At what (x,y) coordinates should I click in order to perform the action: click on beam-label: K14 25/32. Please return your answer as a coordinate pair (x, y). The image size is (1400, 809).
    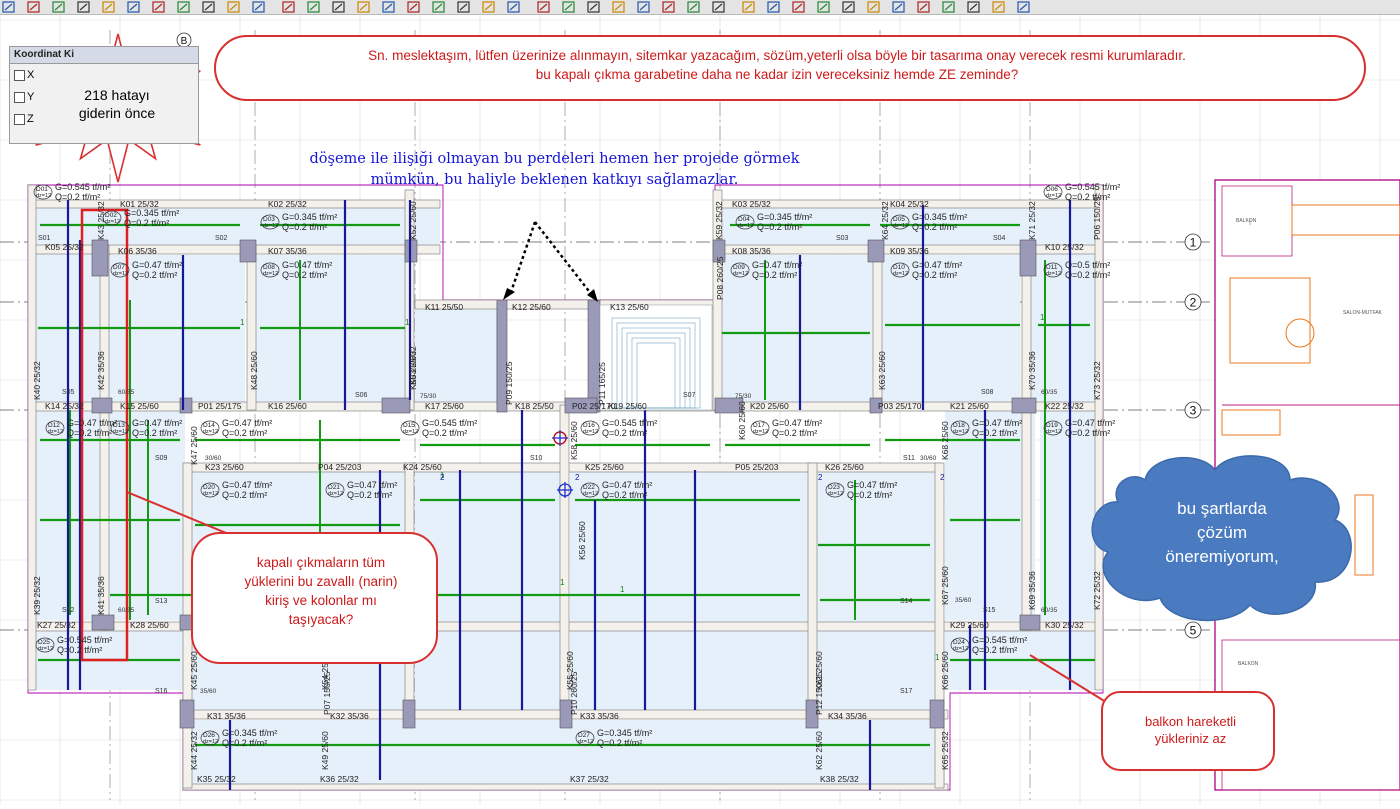
    Looking at the image, I should click on (64, 406).